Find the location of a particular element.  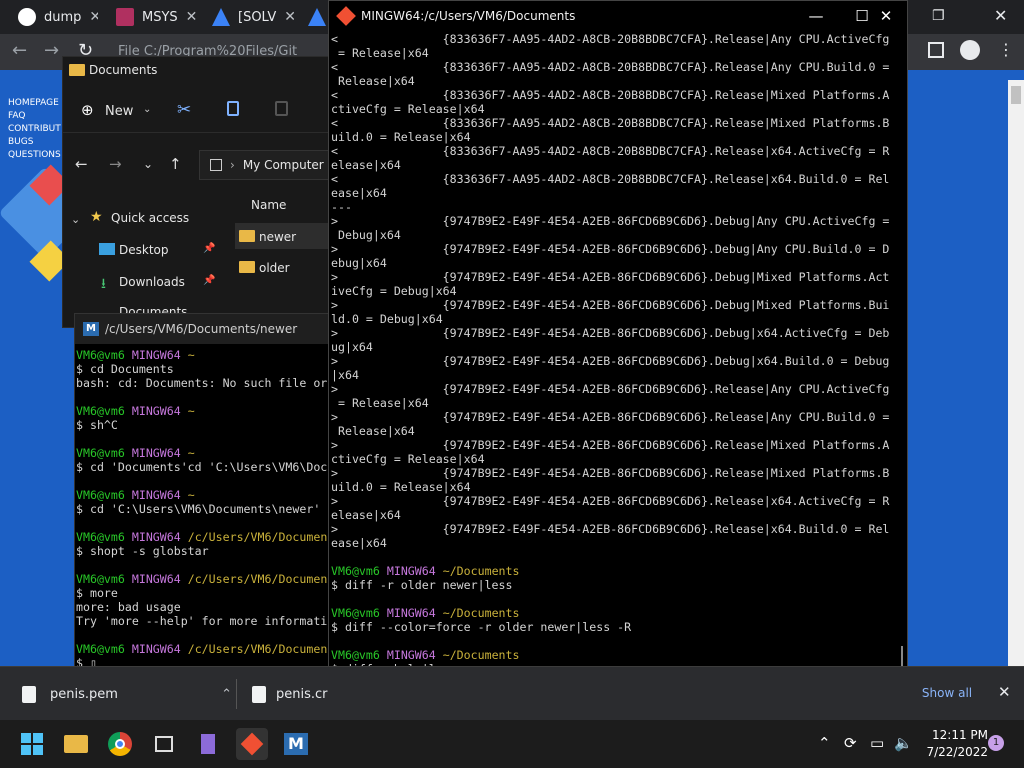

link-homepage: HOMEPAGE is located at coordinates (34, 103).